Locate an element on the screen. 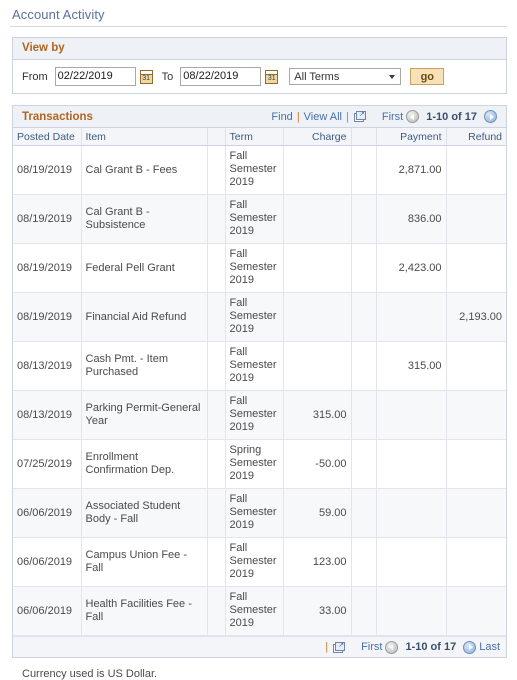 This screenshot has height=680, width=517. cell-item: Cal Grant B - Fees is located at coordinates (144, 170).